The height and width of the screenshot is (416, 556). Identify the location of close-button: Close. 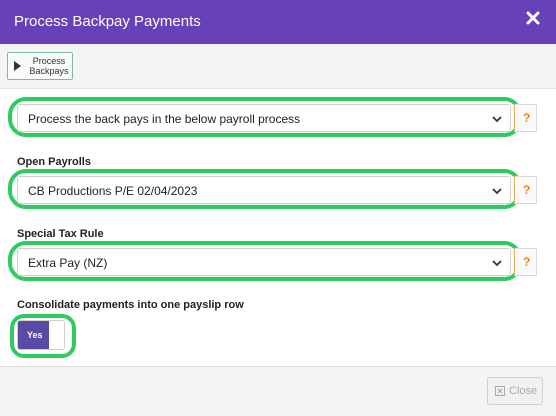
(515, 391).